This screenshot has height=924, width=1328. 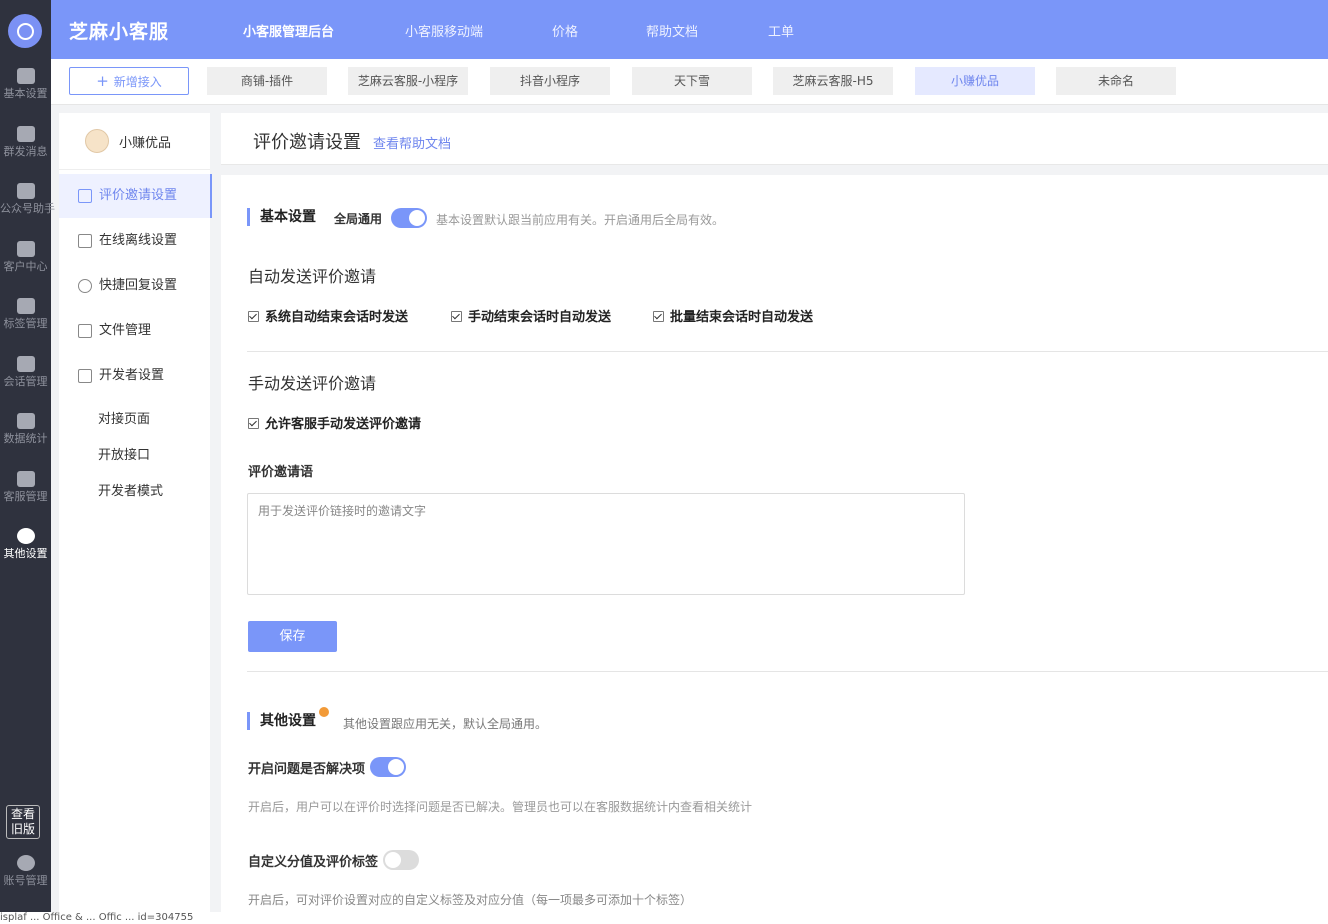 What do you see at coordinates (409, 218) in the screenshot?
I see `global-toggle` at bounding box center [409, 218].